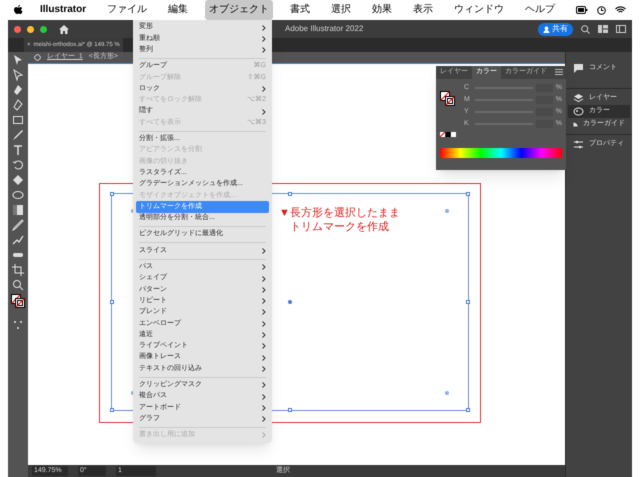 Image resolution: width=640 pixels, height=477 pixels. Describe the element at coordinates (341, 10) in the screenshot. I see `menu-bar-item: 選択` at that location.